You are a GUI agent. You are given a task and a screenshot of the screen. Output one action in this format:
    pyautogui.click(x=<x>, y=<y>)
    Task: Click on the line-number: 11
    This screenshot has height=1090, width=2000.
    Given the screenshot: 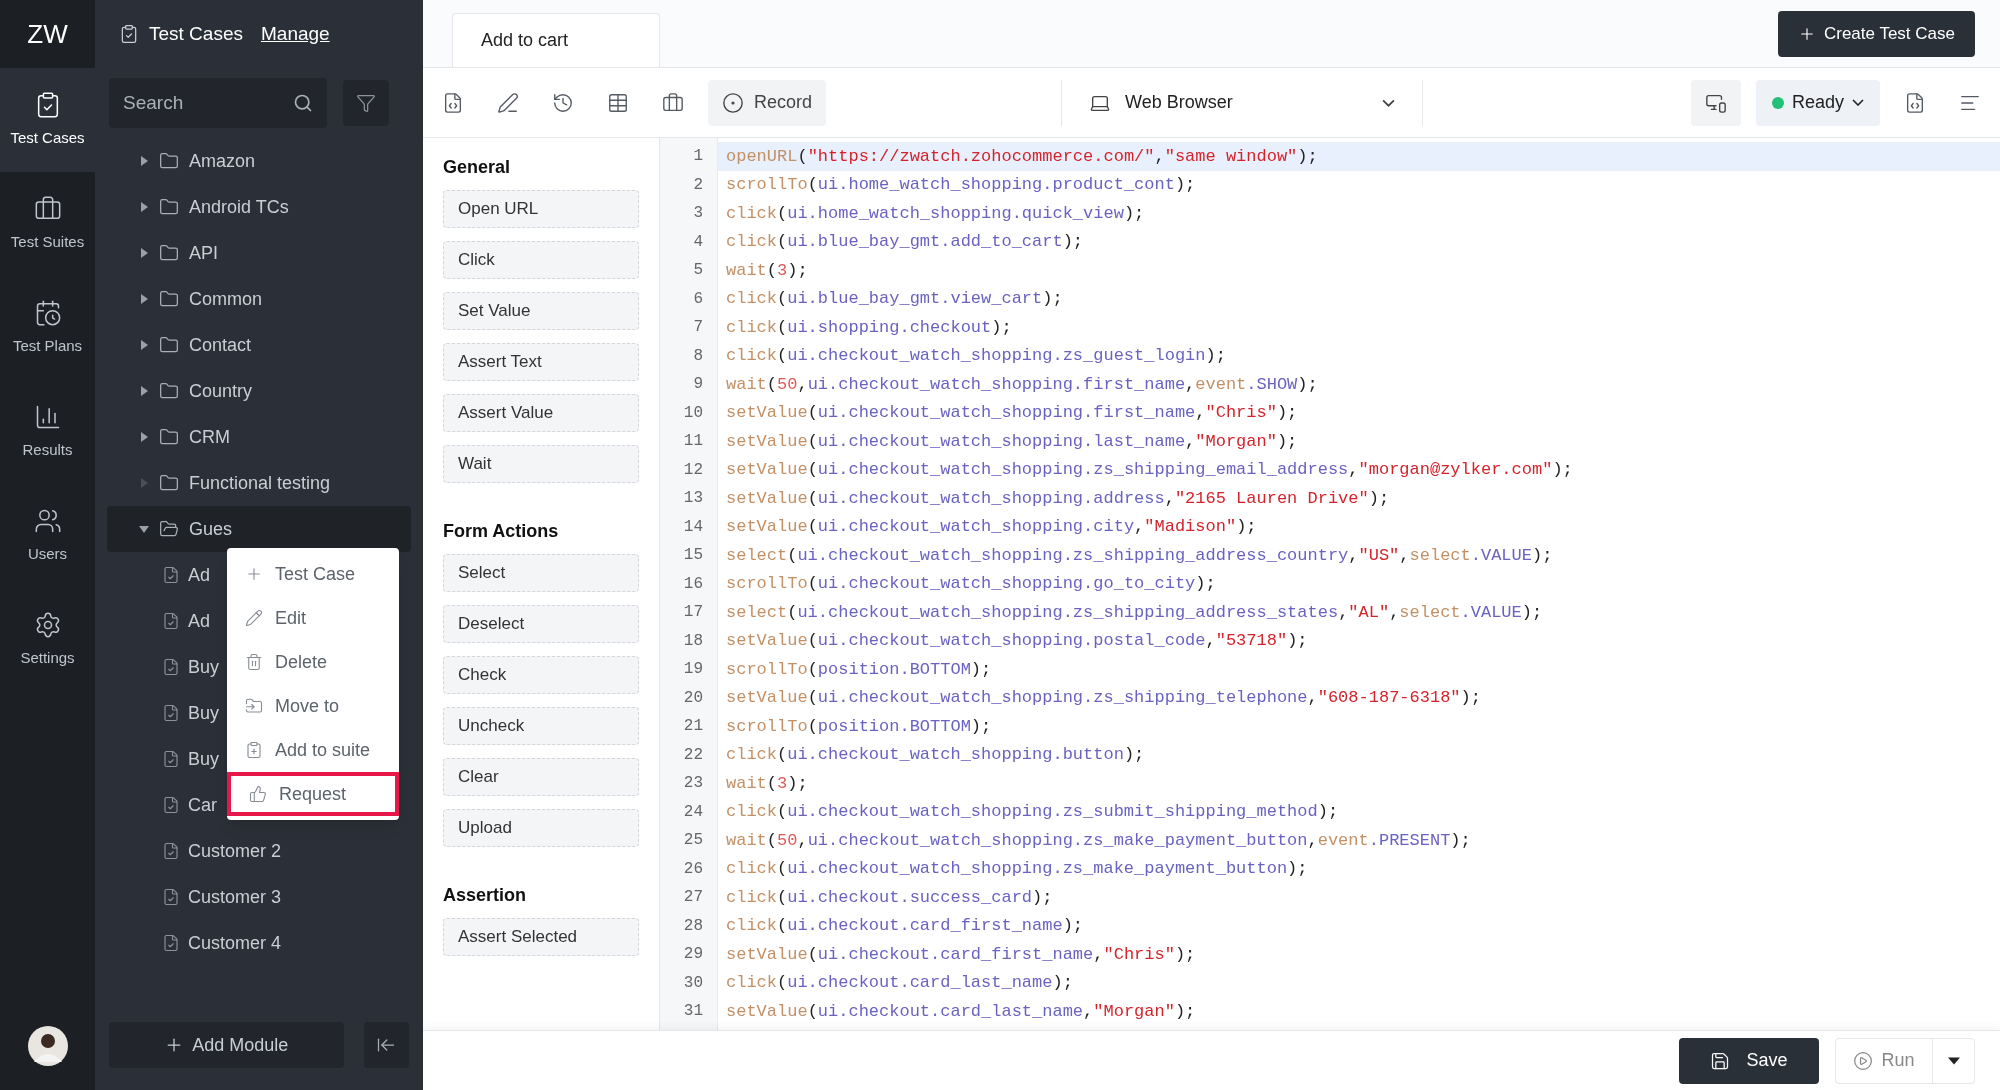 What is the action you would take?
    pyautogui.click(x=693, y=442)
    